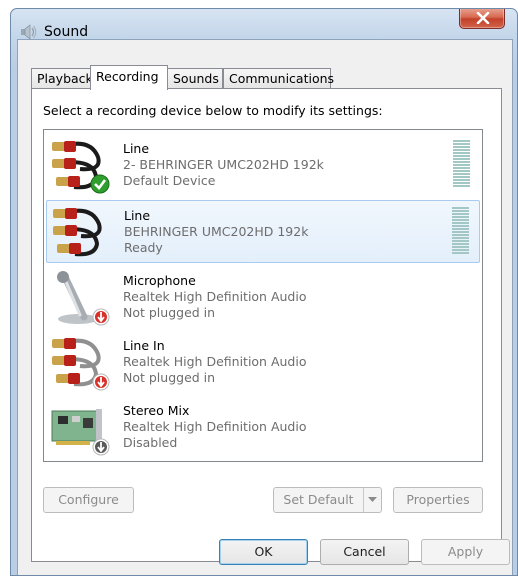  I want to click on line-cable-icon, so click(77, 232).